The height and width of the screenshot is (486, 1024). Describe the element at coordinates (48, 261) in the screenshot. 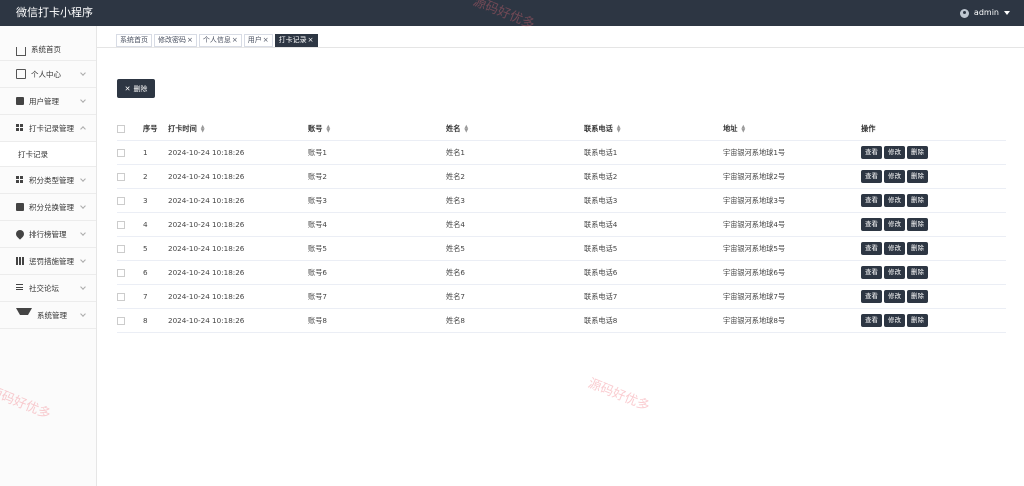

I see `sidebar-item-penalty: 惩罚措施管理` at that location.